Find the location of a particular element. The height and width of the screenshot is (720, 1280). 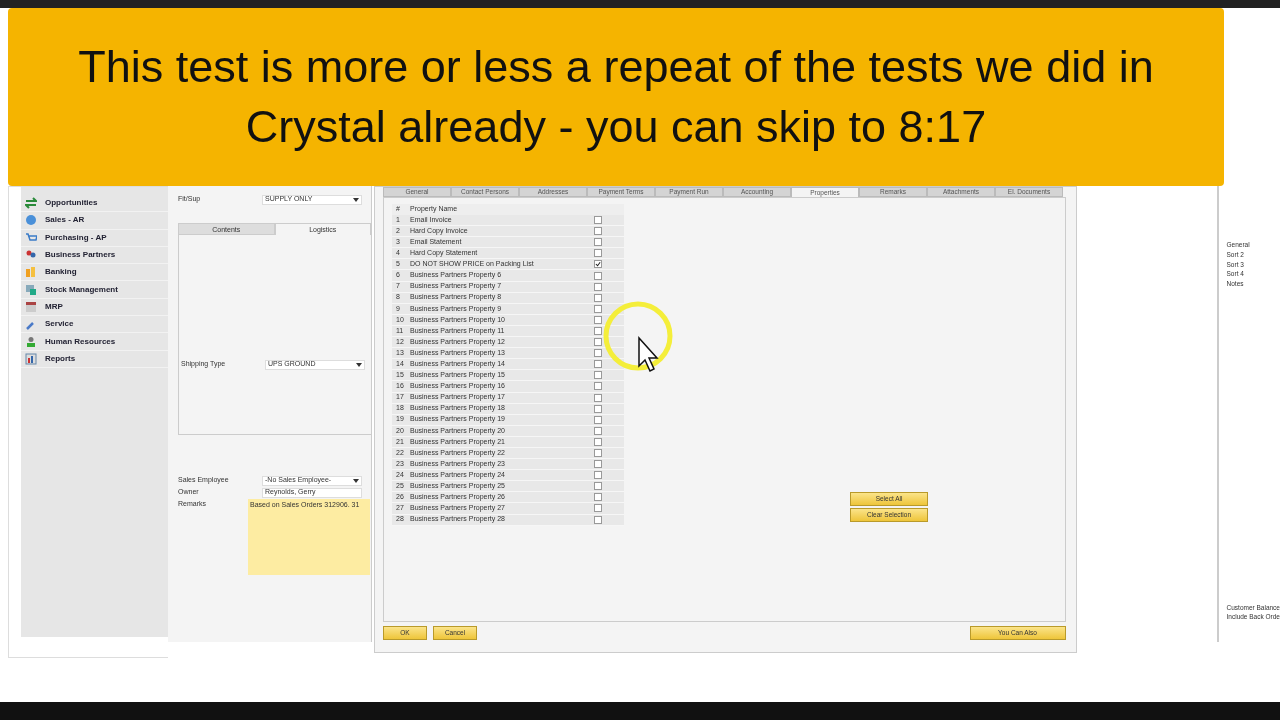

cart-icon is located at coordinates (31, 237).